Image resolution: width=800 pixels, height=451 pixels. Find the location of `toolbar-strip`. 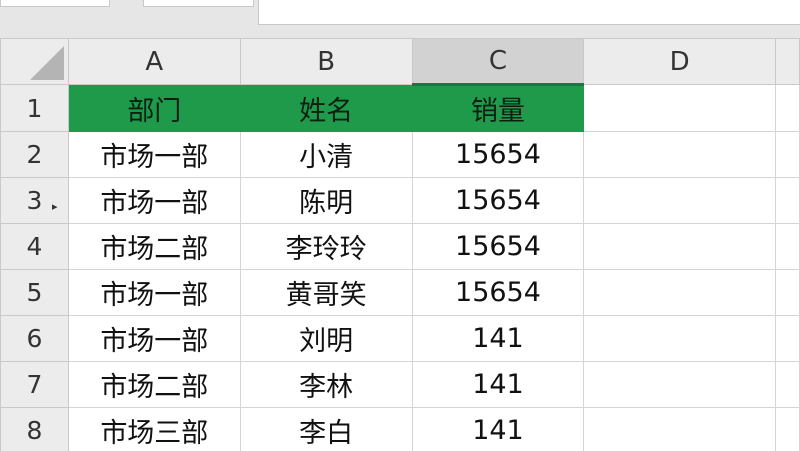

toolbar-strip is located at coordinates (400, 19).